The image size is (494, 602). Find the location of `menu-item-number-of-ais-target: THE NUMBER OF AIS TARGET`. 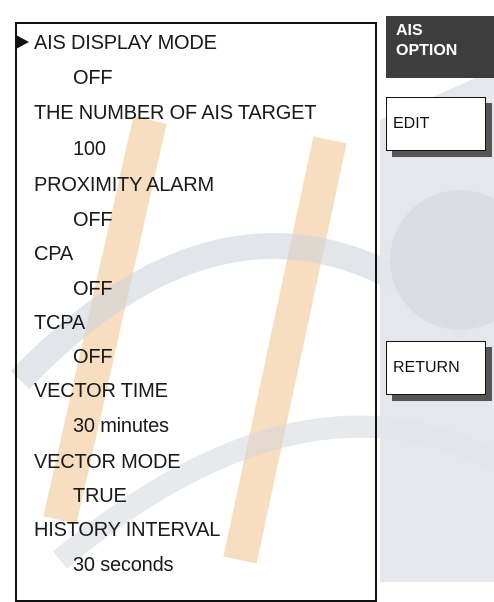

menu-item-number-of-ais-target: THE NUMBER OF AIS TARGET is located at coordinates (175, 113).